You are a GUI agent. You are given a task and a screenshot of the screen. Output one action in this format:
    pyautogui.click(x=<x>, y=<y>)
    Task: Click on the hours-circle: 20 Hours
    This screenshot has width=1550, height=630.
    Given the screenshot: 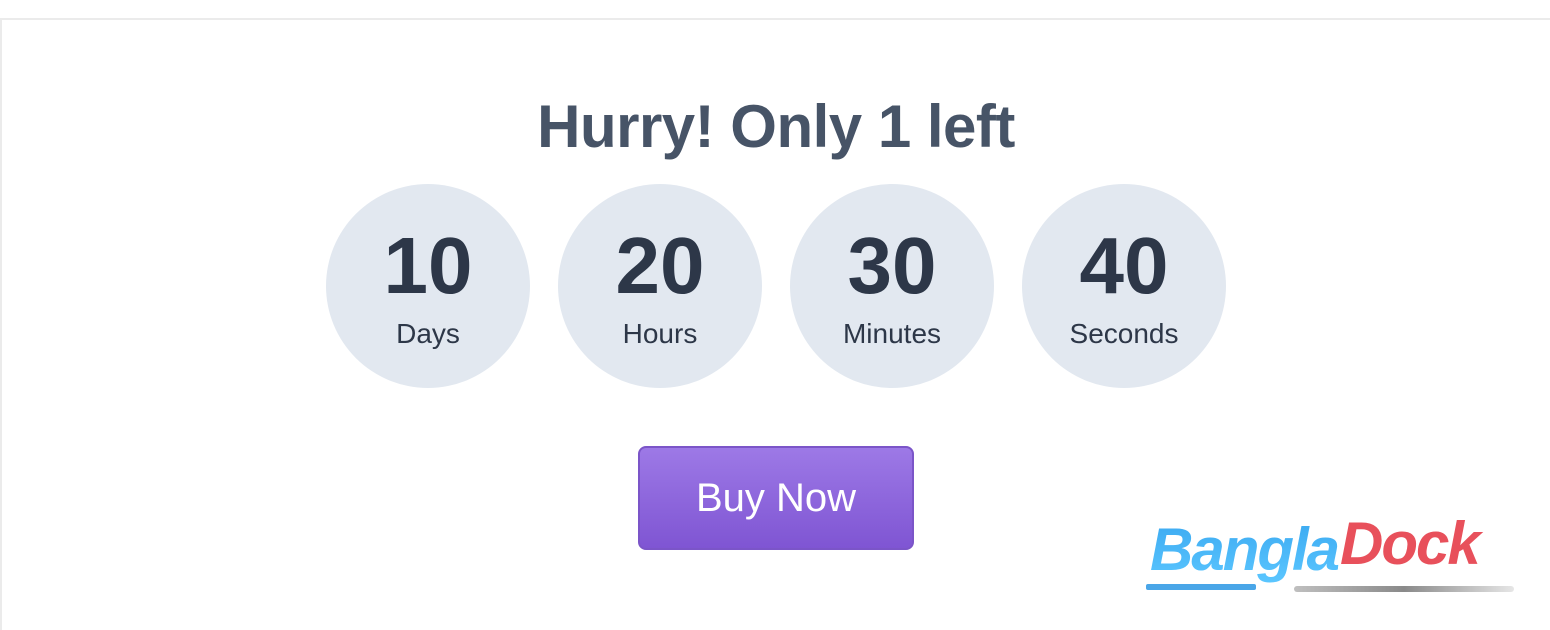 What is the action you would take?
    pyautogui.click(x=660, y=286)
    